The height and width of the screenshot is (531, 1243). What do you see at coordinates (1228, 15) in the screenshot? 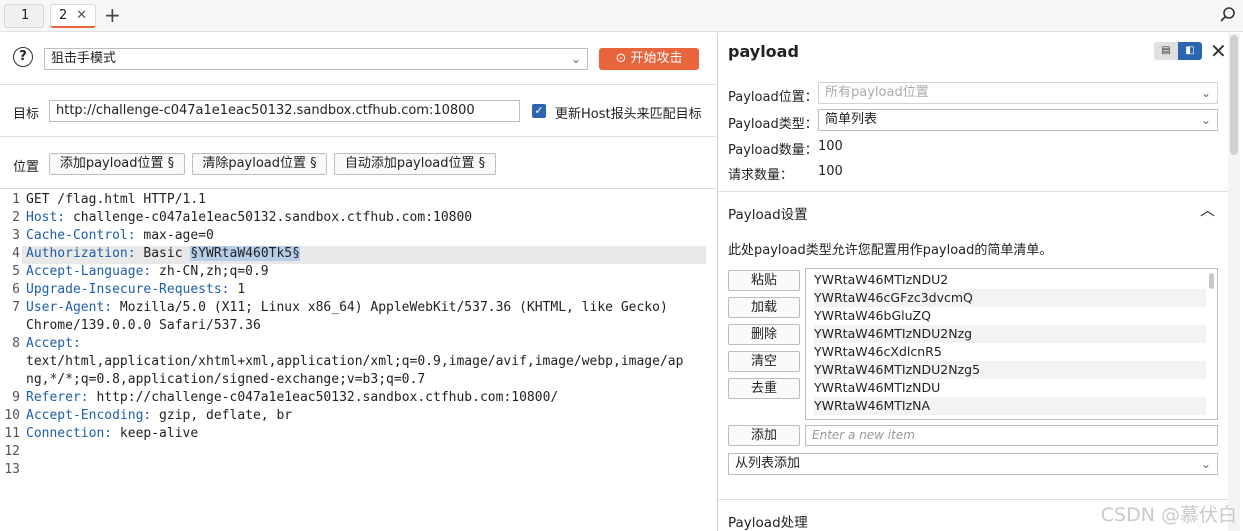
I see `search-icon` at bounding box center [1228, 15].